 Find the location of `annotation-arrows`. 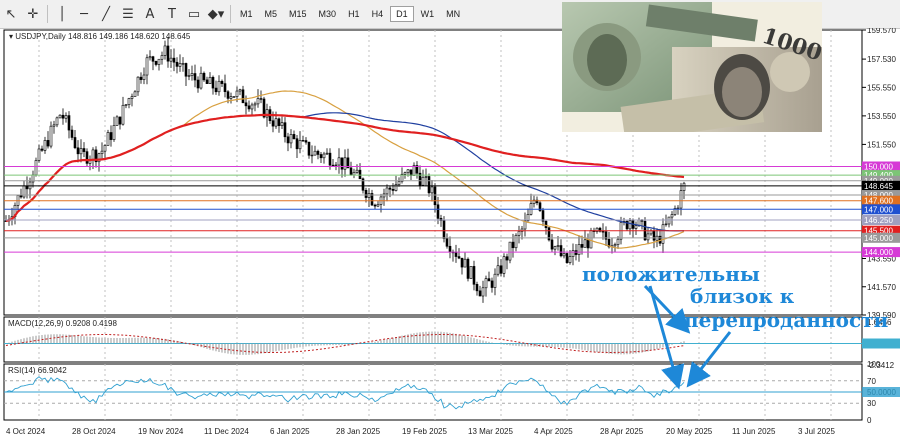

annotation-arrows is located at coordinates (687, 337).